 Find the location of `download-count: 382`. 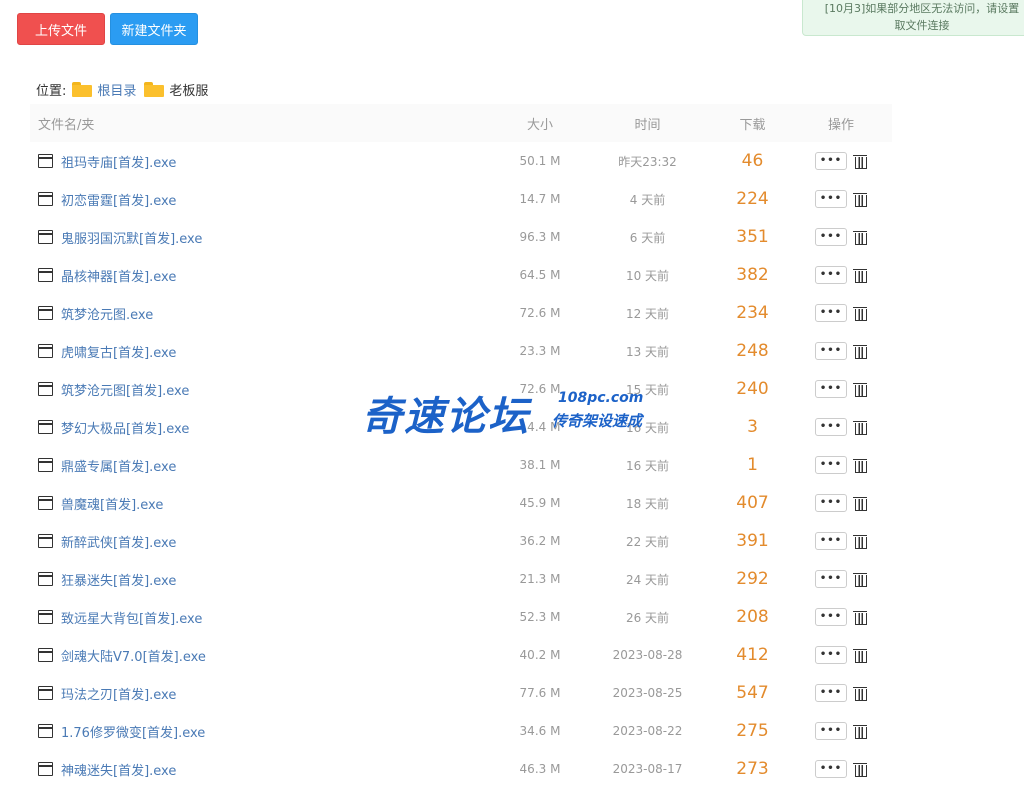

download-count: 382 is located at coordinates (752, 275).